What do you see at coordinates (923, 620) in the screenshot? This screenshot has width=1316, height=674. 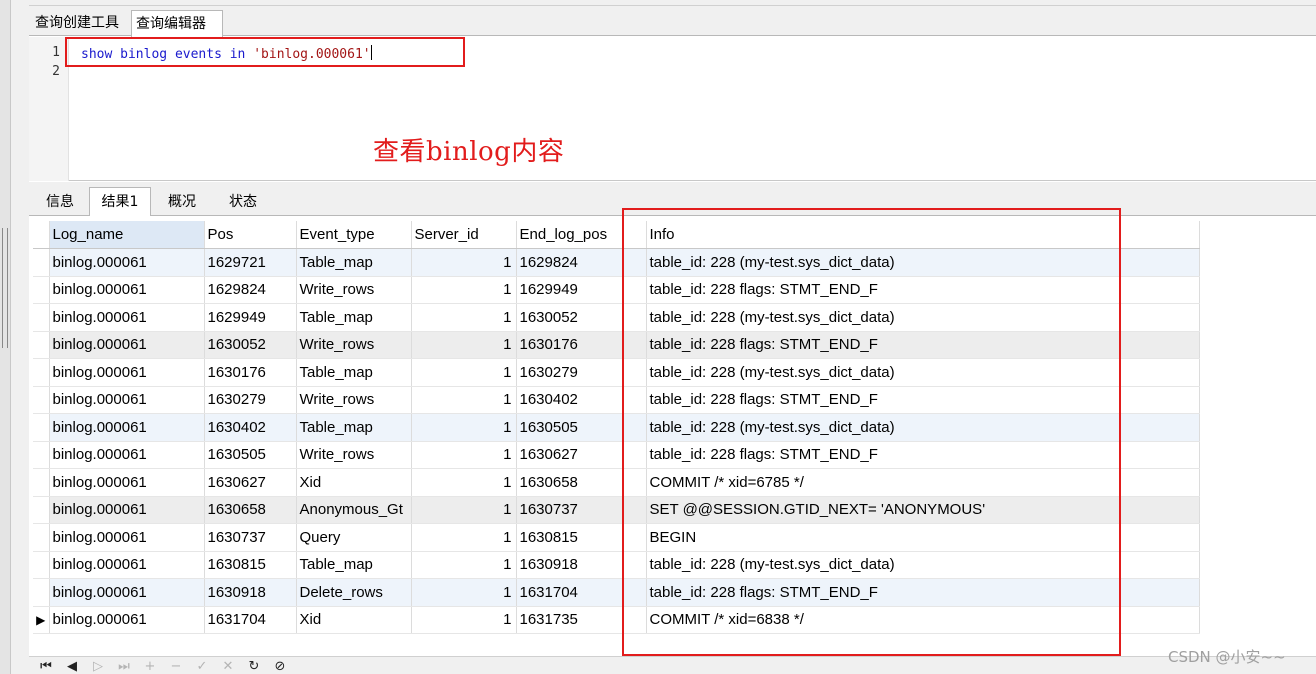 I see `cell-info: COMMIT /* xid=6838 */` at bounding box center [923, 620].